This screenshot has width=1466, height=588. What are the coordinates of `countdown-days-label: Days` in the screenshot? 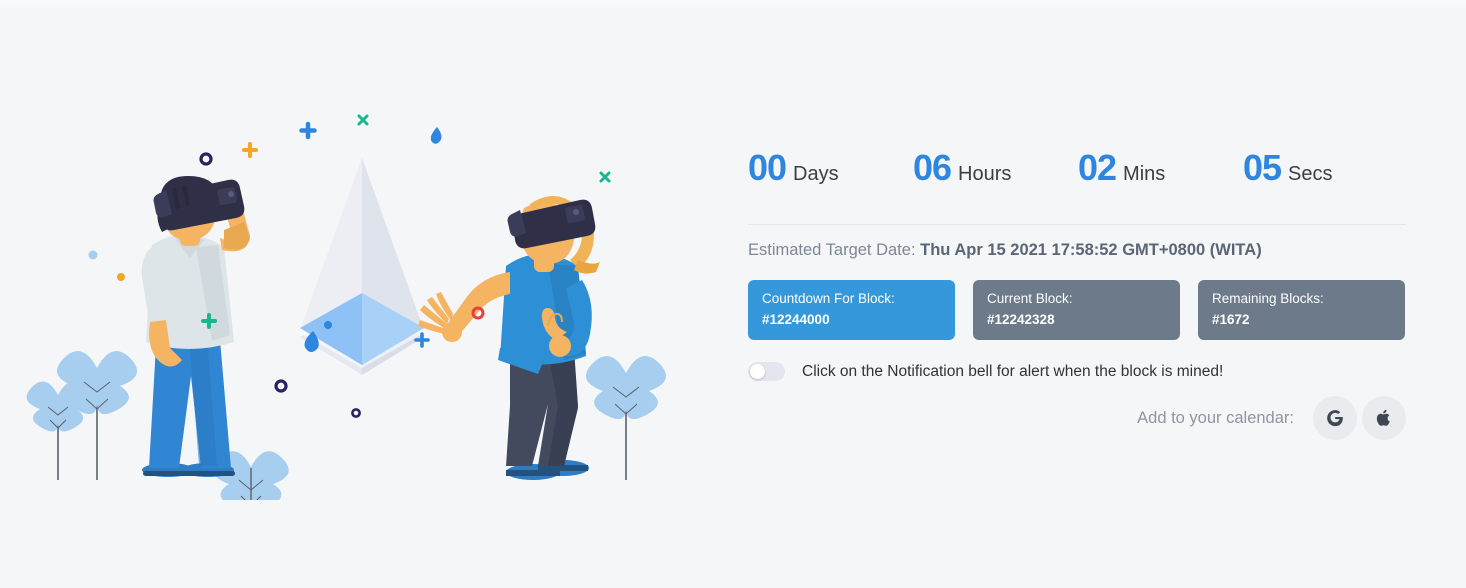 It's located at (816, 174).